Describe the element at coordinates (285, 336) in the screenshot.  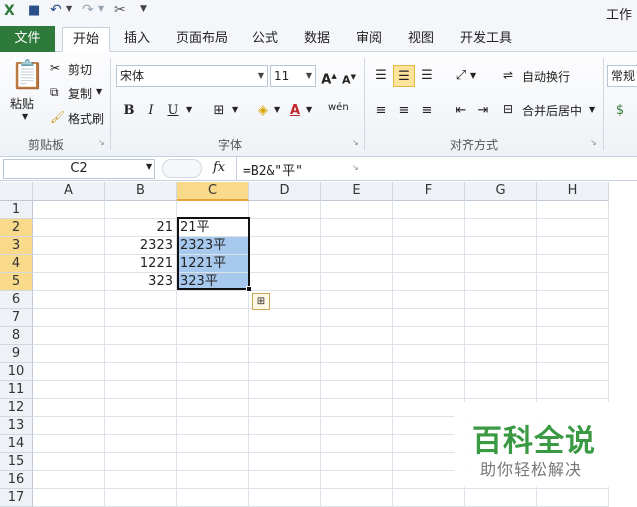
I see `cell-d8` at that location.